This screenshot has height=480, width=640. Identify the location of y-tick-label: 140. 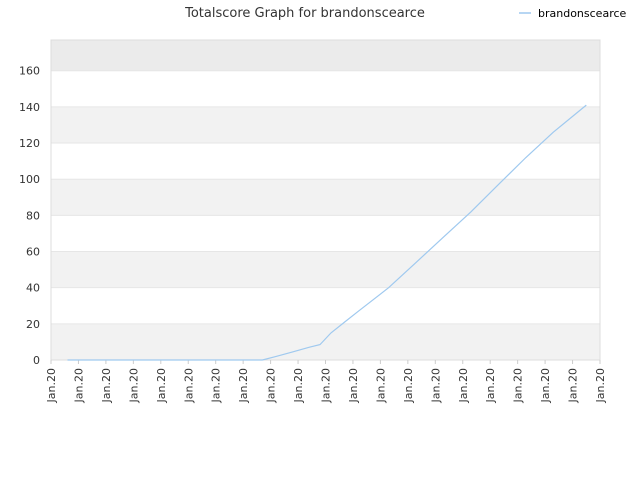
(29, 107).